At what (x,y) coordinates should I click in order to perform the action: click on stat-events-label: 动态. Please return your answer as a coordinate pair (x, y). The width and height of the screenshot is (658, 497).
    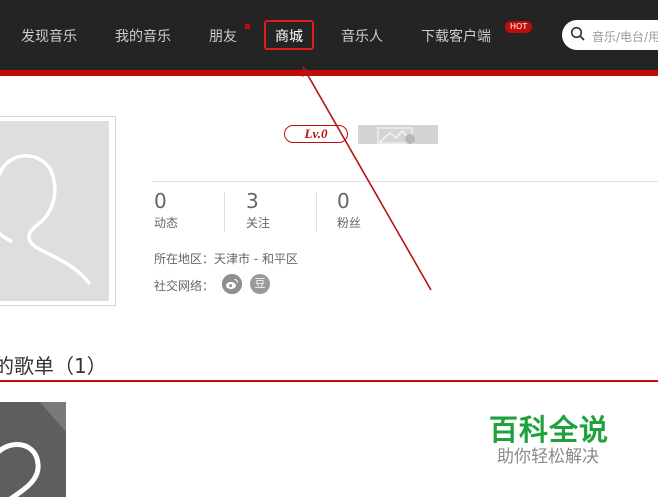
    Looking at the image, I should click on (166, 223).